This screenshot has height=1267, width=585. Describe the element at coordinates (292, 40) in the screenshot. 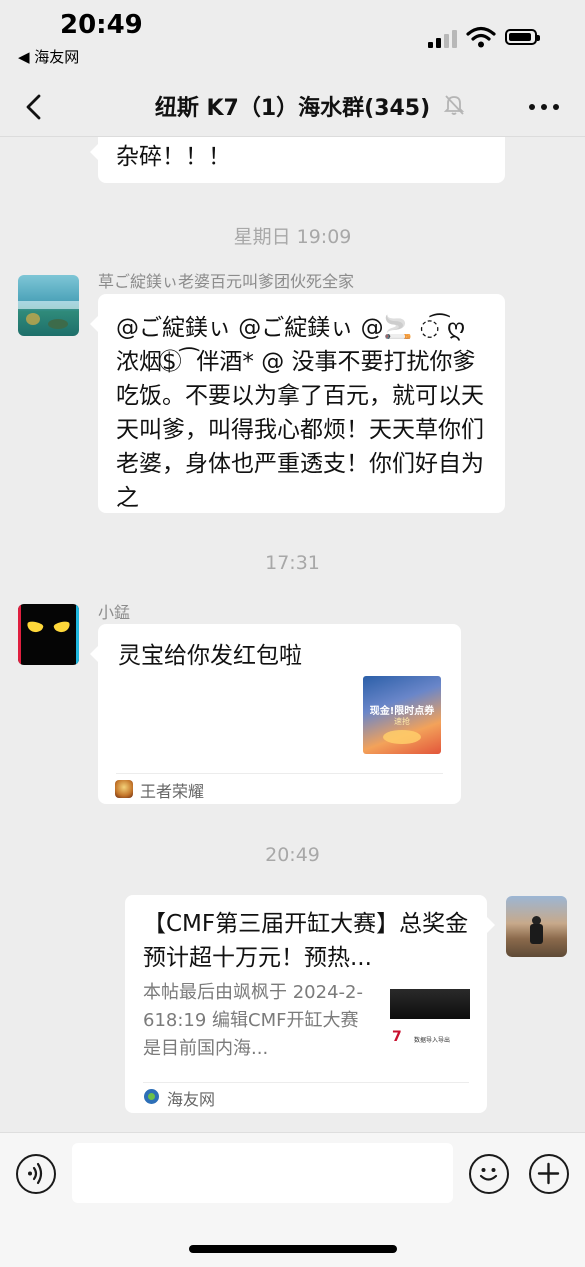

I see `status-bar: 20:49 ◀ 海友网` at that location.